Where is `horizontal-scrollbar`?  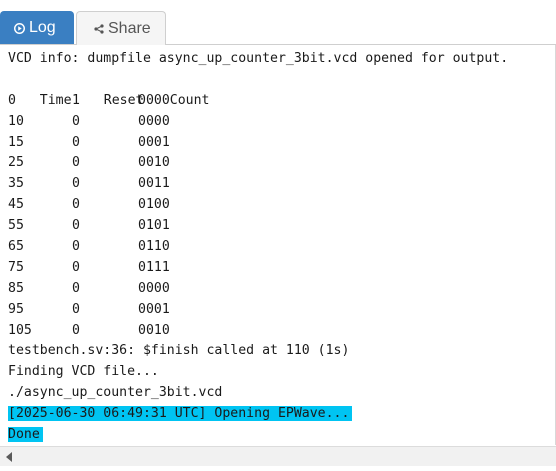
horizontal-scrollbar is located at coordinates (278, 456).